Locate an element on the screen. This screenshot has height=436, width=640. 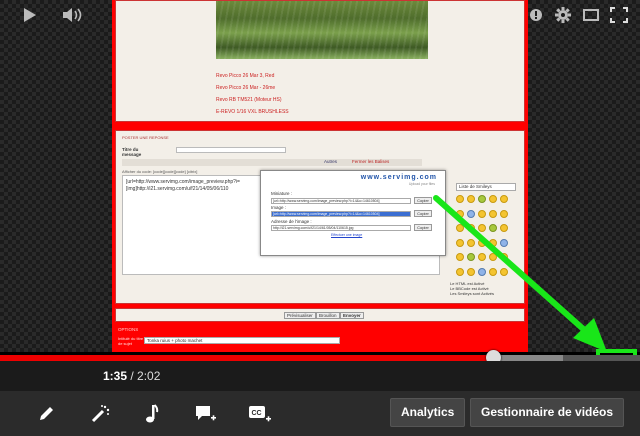
play-icon is located at coordinates (29, 15).